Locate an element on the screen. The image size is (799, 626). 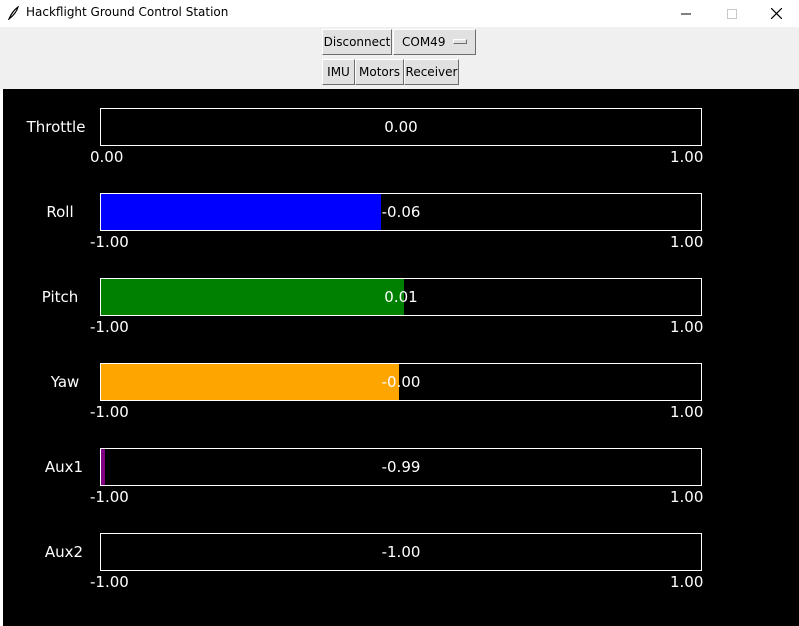
channel-bar: -1.00 is located at coordinates (401, 552).